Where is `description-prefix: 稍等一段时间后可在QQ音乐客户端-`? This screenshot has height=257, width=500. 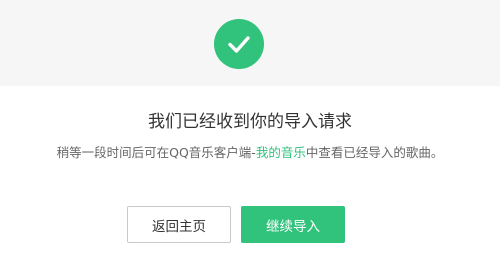 description-prefix: 稍等一段时间后可在QQ音乐客户端- is located at coordinates (156, 152).